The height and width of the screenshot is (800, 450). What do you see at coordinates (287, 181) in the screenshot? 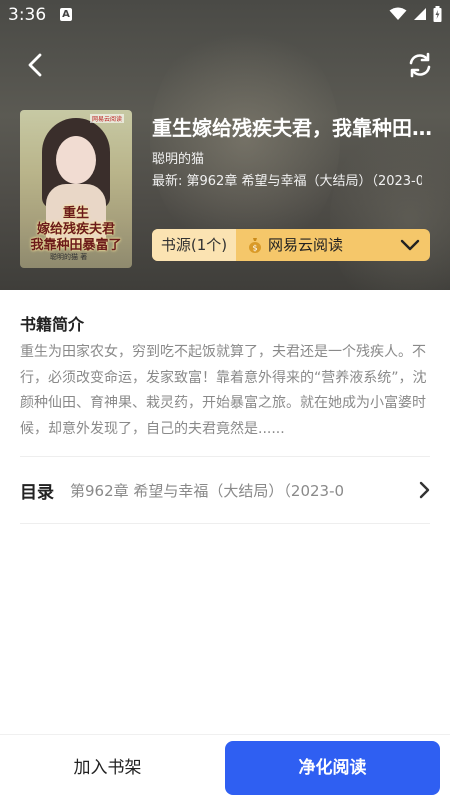
I see `latest-chapter: 最新: 第962章 希望与幸福（大结局）（2023-0` at bounding box center [287, 181].